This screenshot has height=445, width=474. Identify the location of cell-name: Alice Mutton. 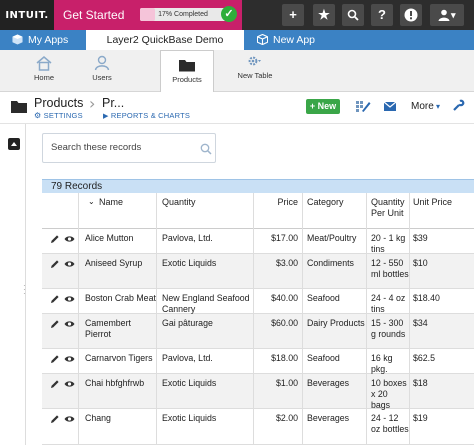
(109, 238).